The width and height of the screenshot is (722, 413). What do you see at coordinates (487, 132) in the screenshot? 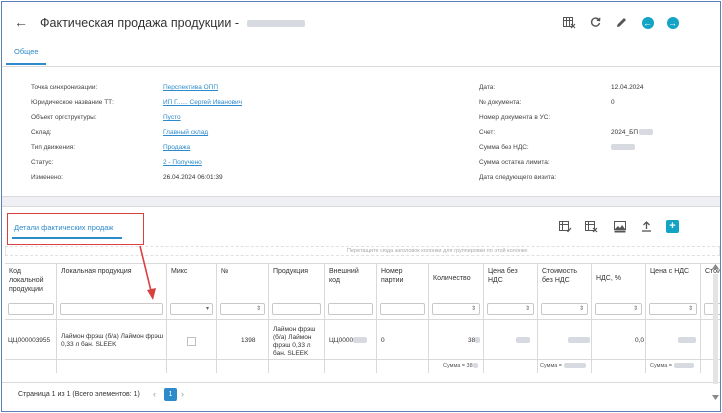
I see `info-label: Счет:` at bounding box center [487, 132].